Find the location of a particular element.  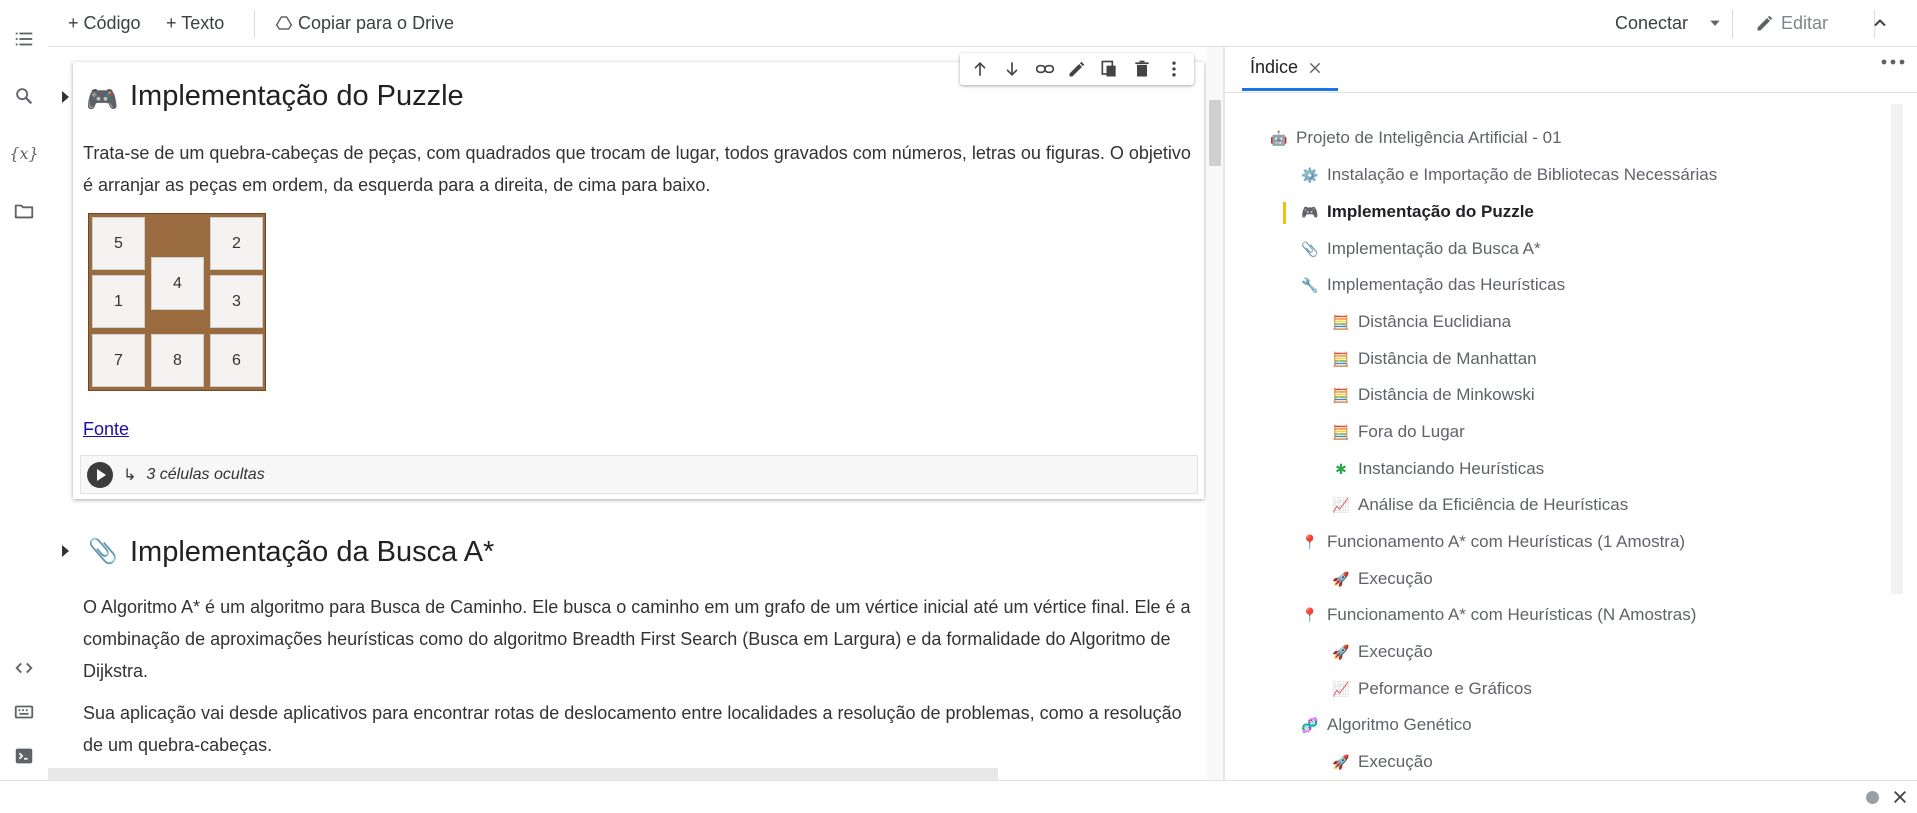

code-snippets-icon is located at coordinates (24, 668).